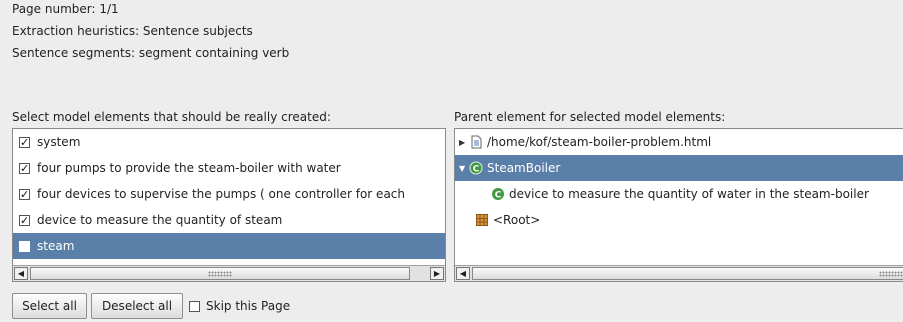  What do you see at coordinates (248, 306) in the screenshot?
I see `skip-page-label: Skip this Page` at bounding box center [248, 306].